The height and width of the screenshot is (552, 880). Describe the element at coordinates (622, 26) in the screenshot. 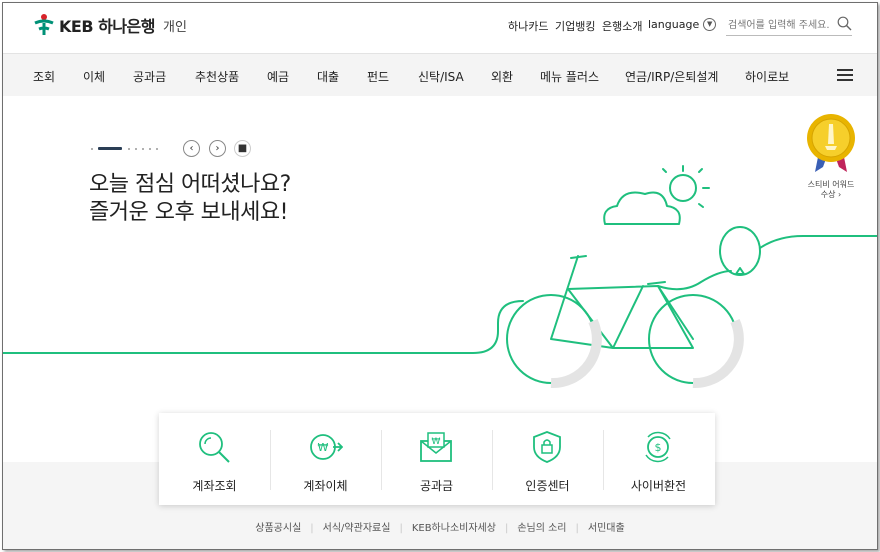

I see `util-link-bank-intro: 은행소개` at that location.